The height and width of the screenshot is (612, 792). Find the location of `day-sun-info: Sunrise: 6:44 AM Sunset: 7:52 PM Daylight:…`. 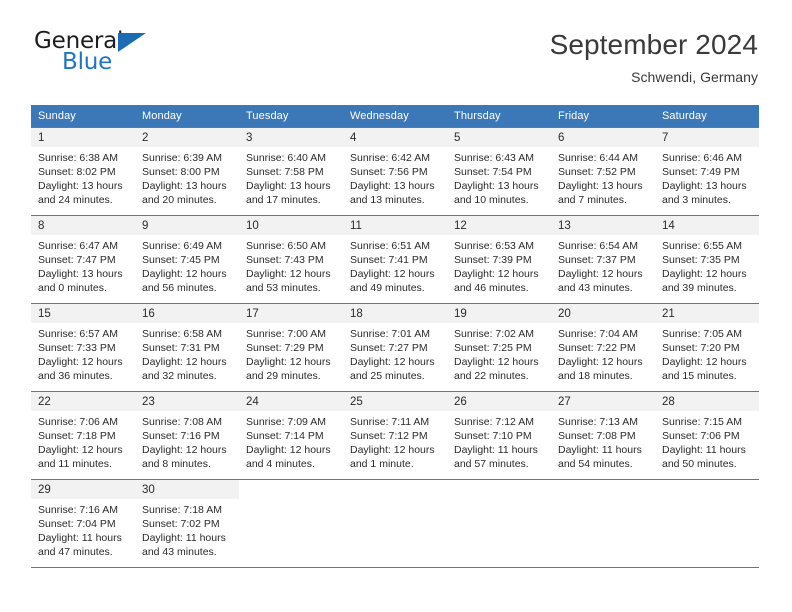

day-sun-info: Sunrise: 6:44 AM Sunset: 7:52 PM Daylight:… is located at coordinates (603, 177).